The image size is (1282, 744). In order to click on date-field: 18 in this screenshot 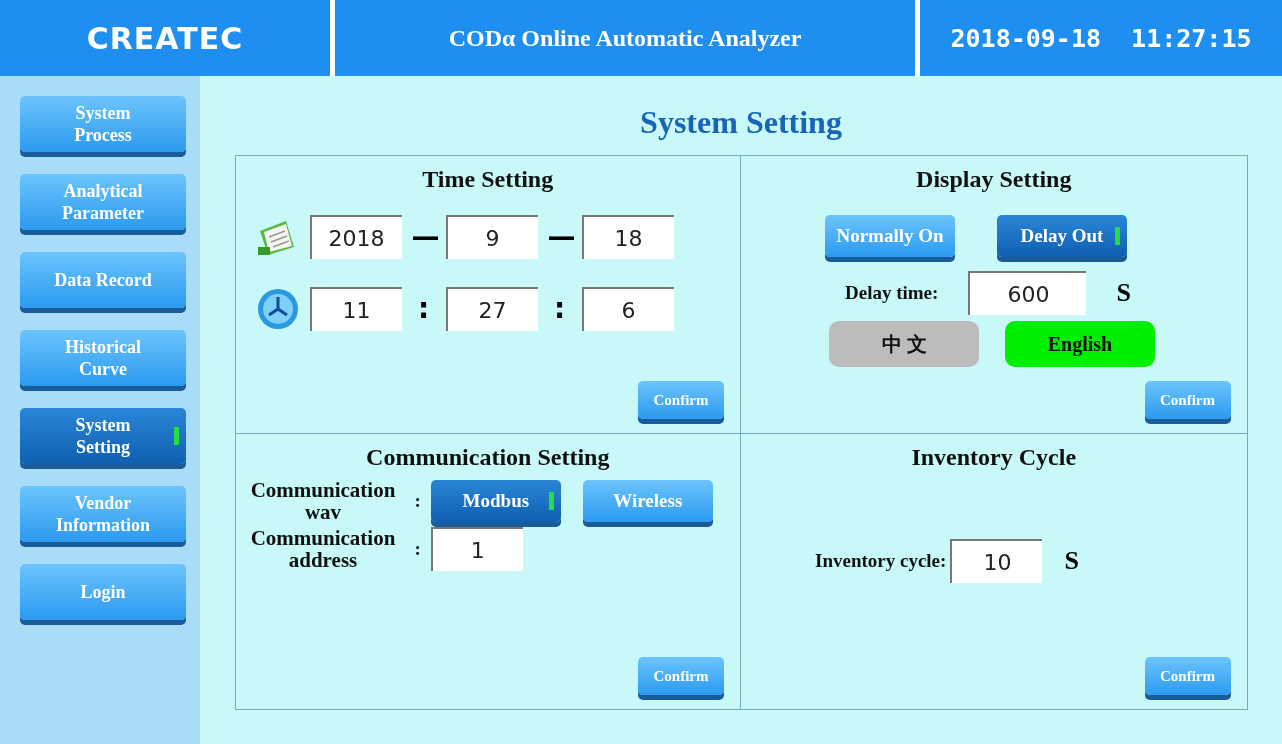, I will do `click(627, 237)`.